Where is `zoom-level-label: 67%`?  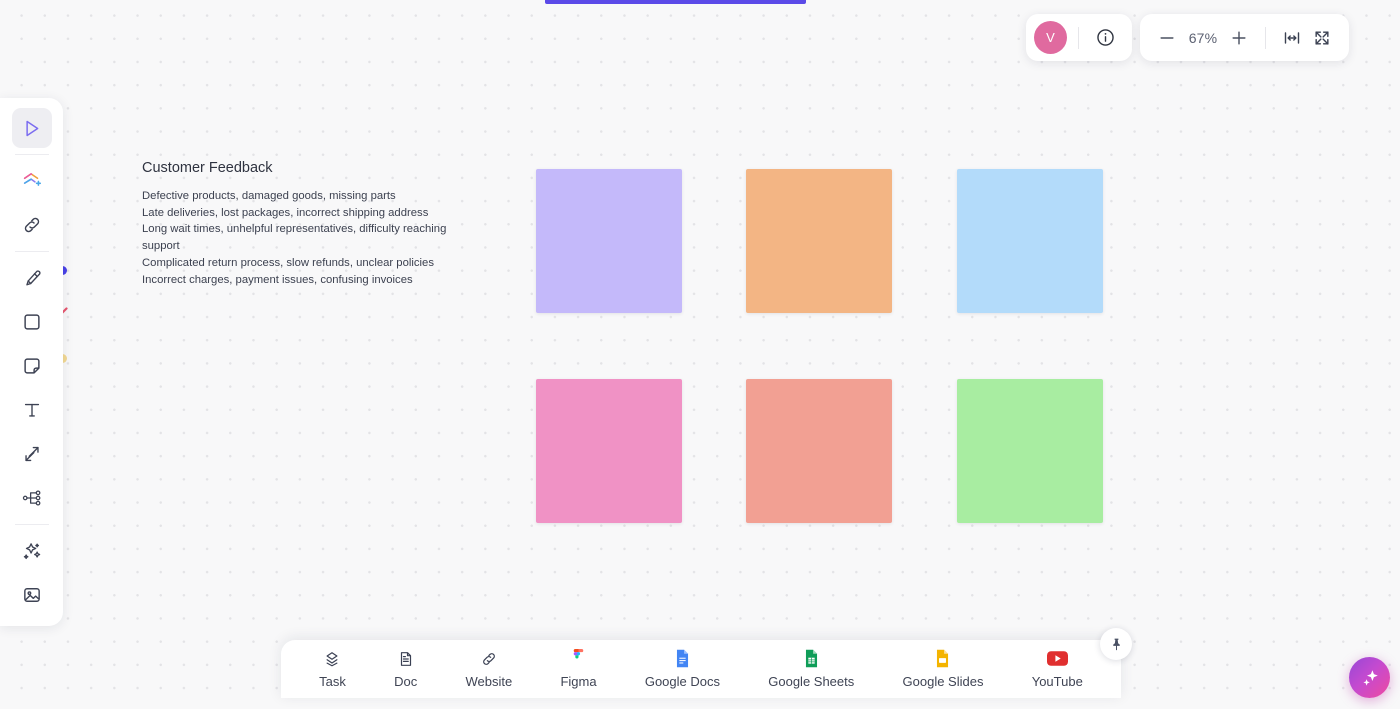 zoom-level-label: 67% is located at coordinates (1203, 38).